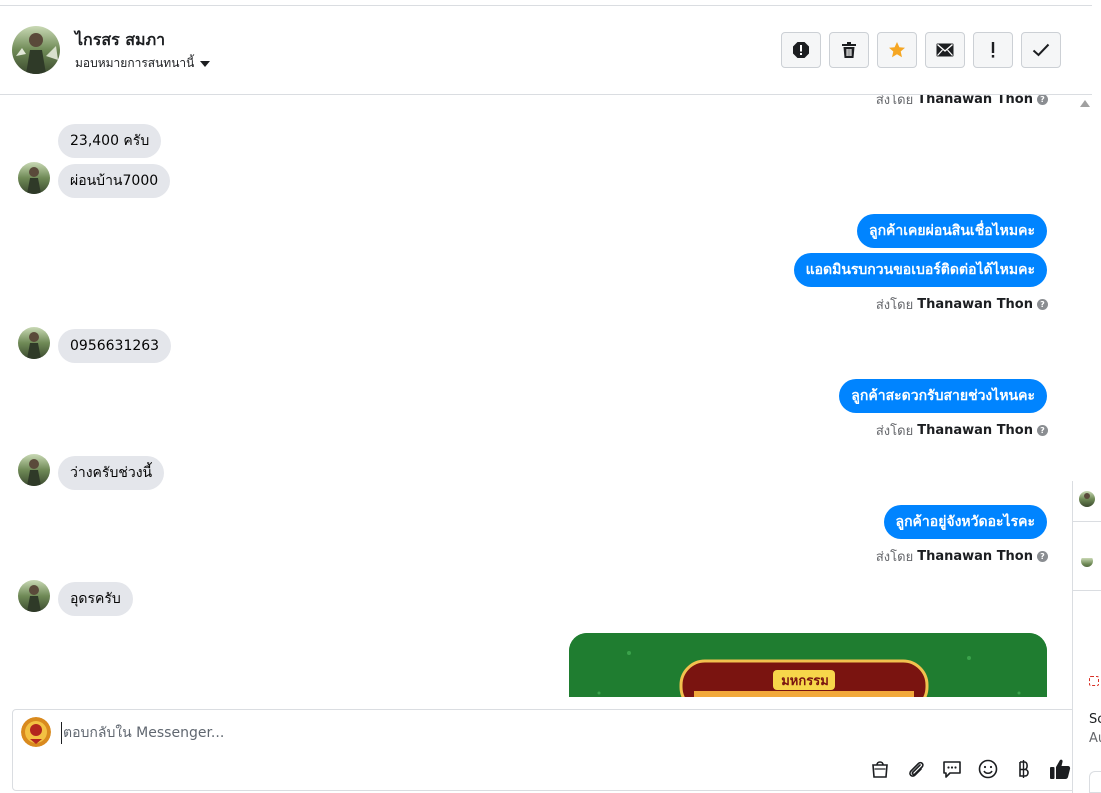 The width and height of the screenshot is (1101, 793). Describe the element at coordinates (36, 732) in the screenshot. I see `page-avatar` at that location.